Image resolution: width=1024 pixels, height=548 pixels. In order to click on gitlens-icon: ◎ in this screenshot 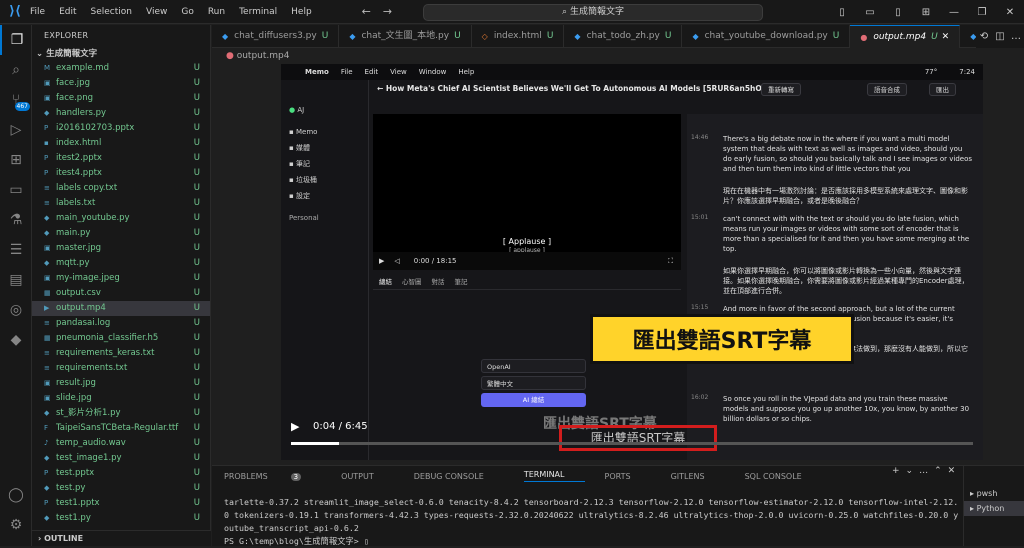, I will do `click(16, 310)`.